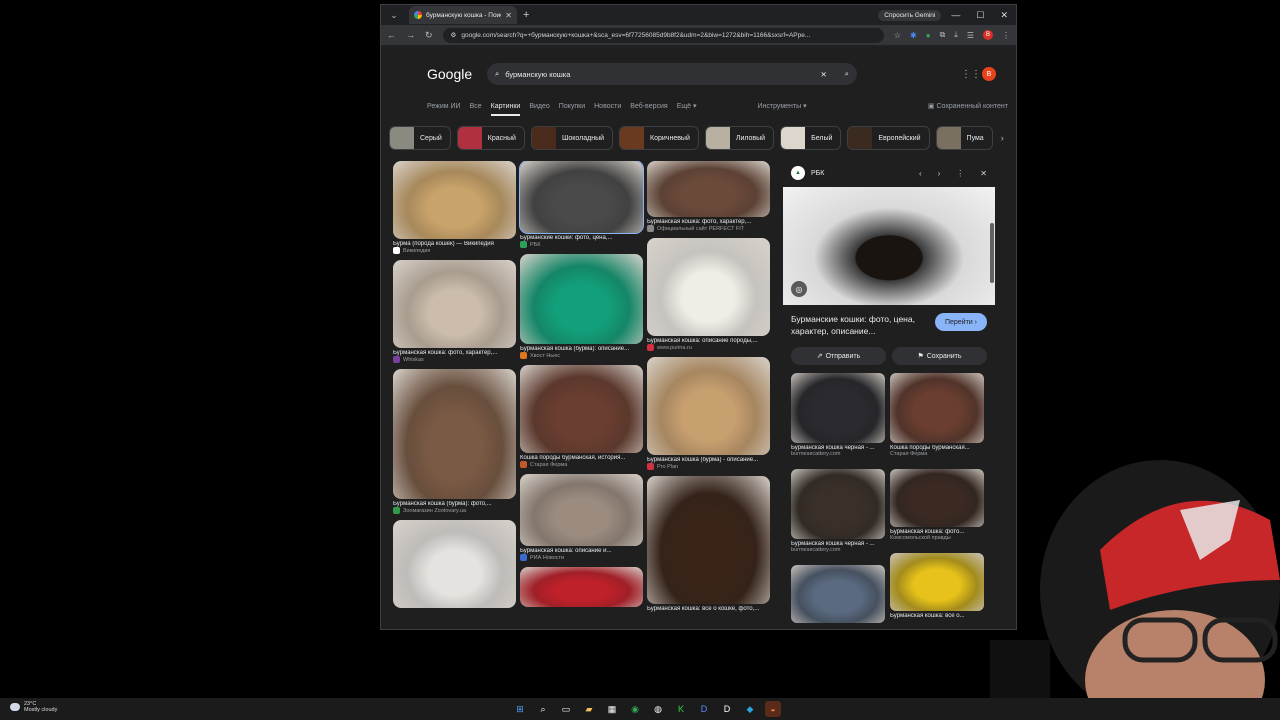 The image size is (1280, 720). Describe the element at coordinates (750, 709) in the screenshot. I see `telegram-icon: ◆` at that location.